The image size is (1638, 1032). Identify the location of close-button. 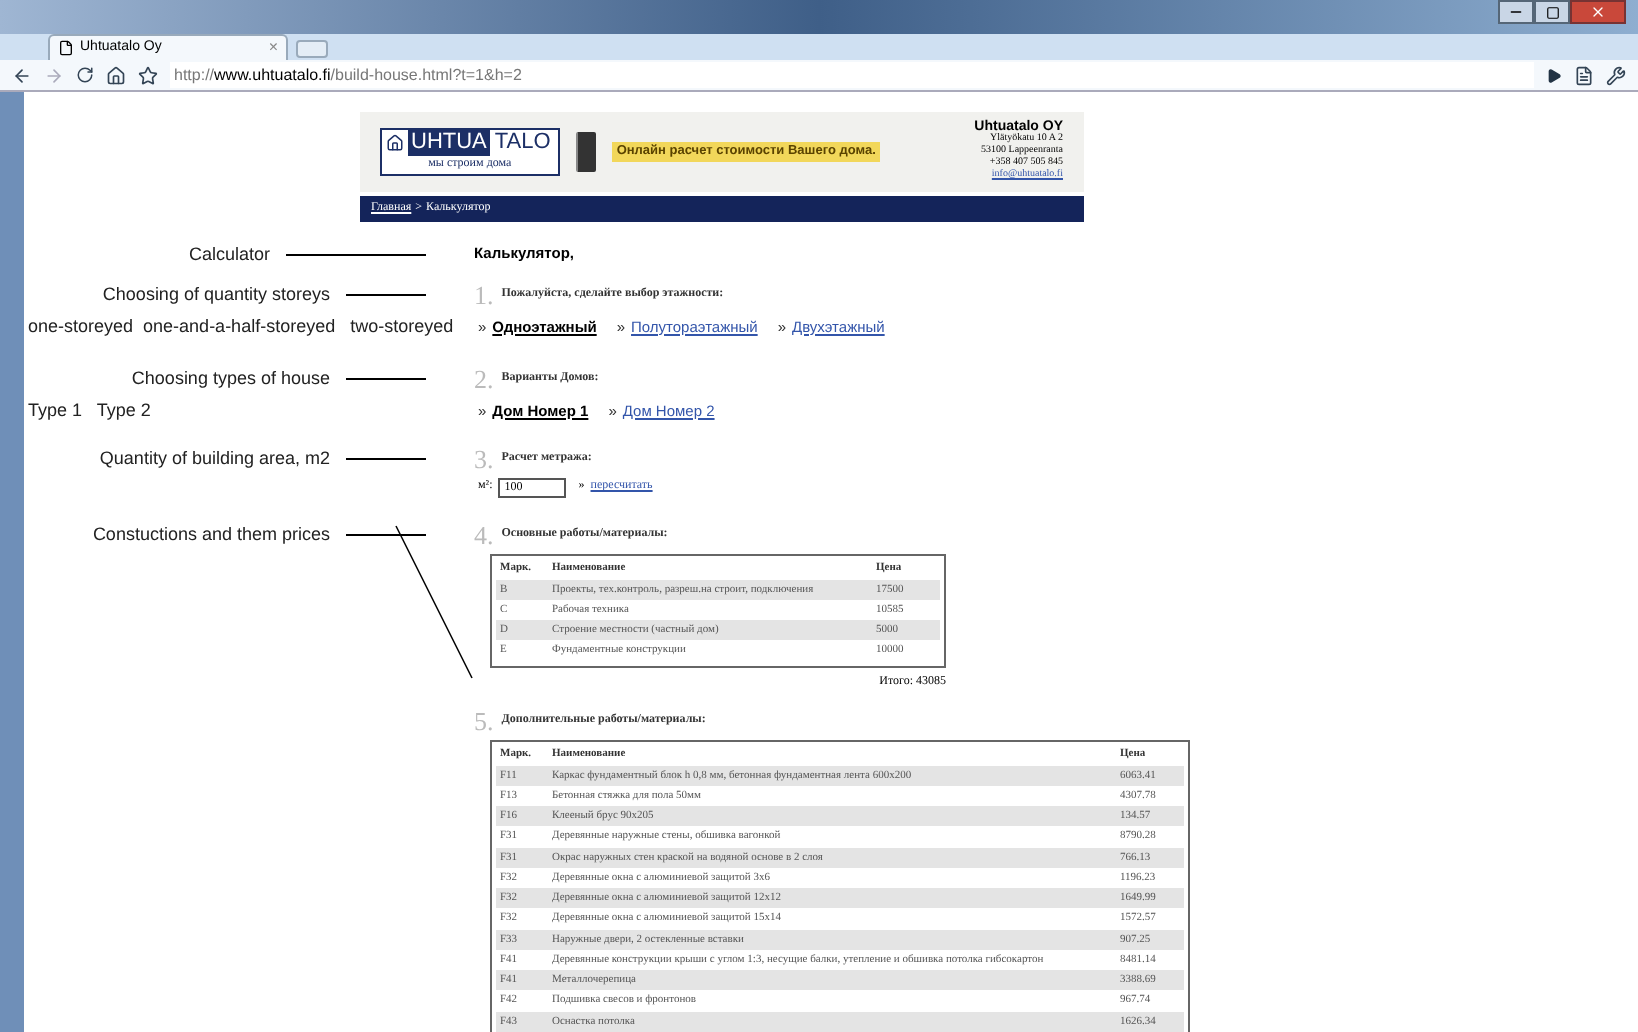
(1598, 12).